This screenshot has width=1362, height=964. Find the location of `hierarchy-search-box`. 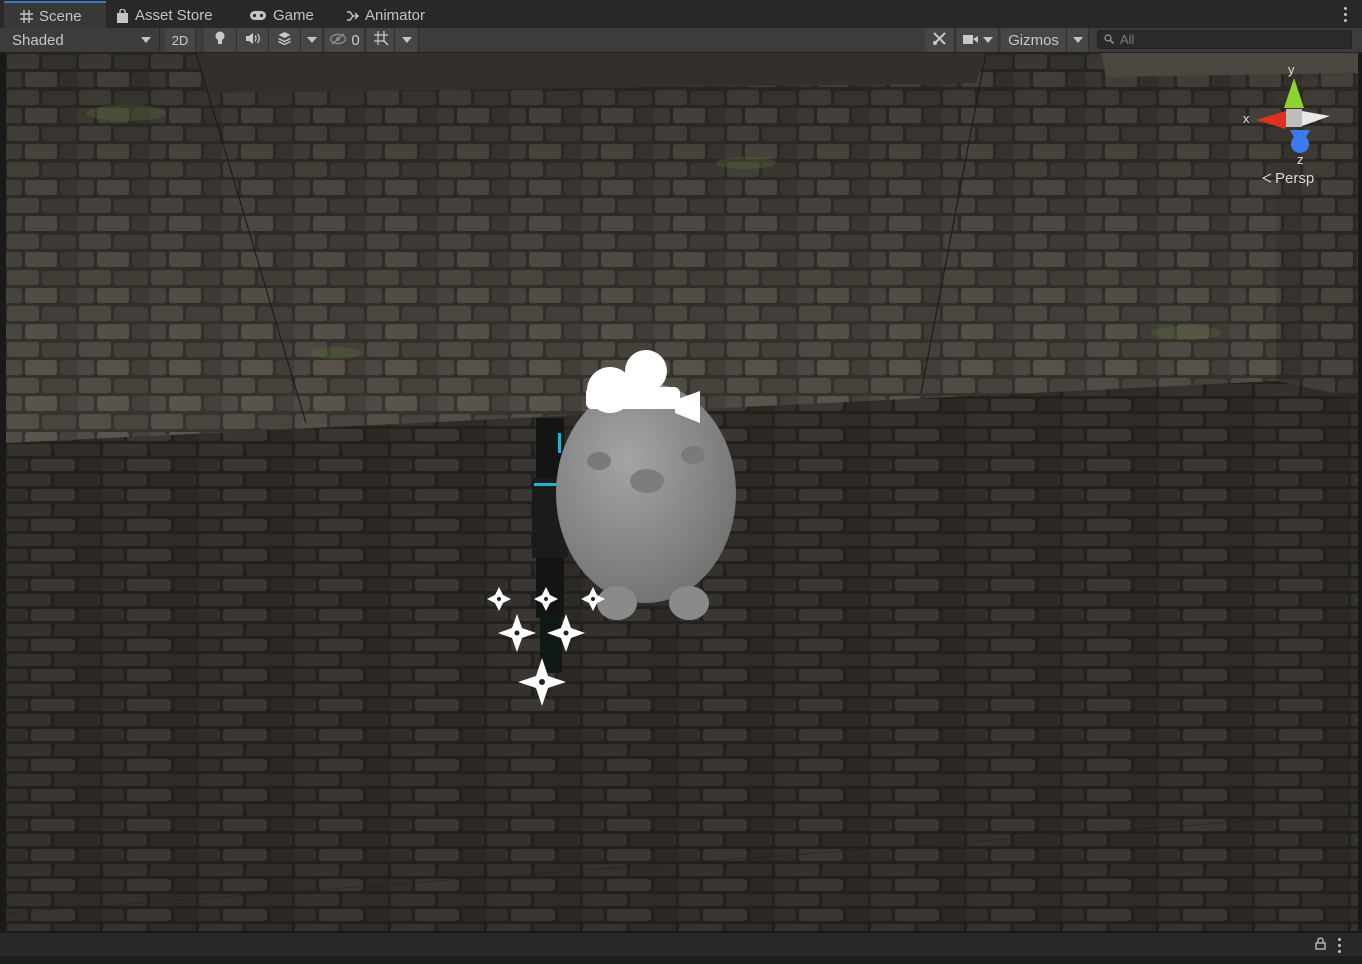

hierarchy-search-box is located at coordinates (1224, 39).